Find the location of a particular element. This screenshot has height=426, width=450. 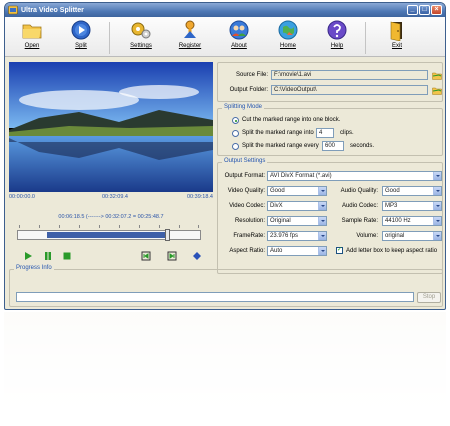

clip-count-input: 4 is located at coordinates (325, 133).